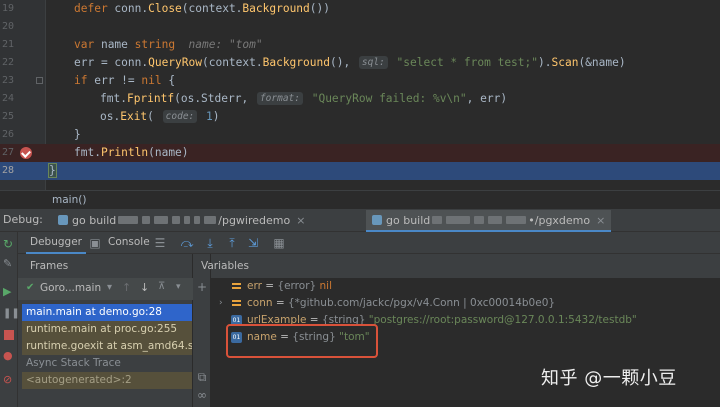 The image size is (720, 407). Describe the element at coordinates (126, 287) in the screenshot. I see `arrow-up-icon: ↑` at that location.